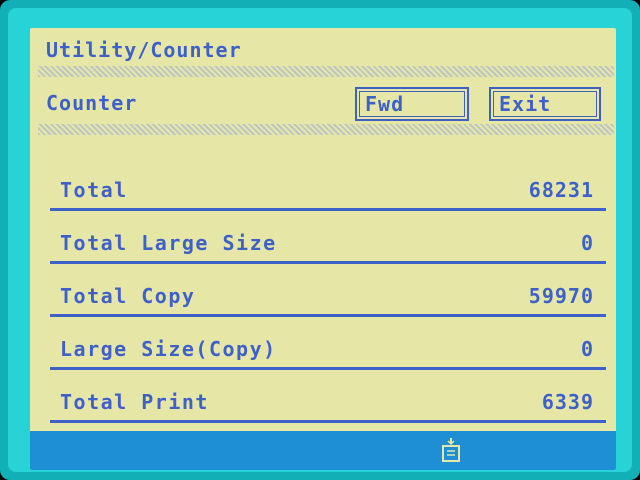  I want to click on status-bar, so click(323, 450).